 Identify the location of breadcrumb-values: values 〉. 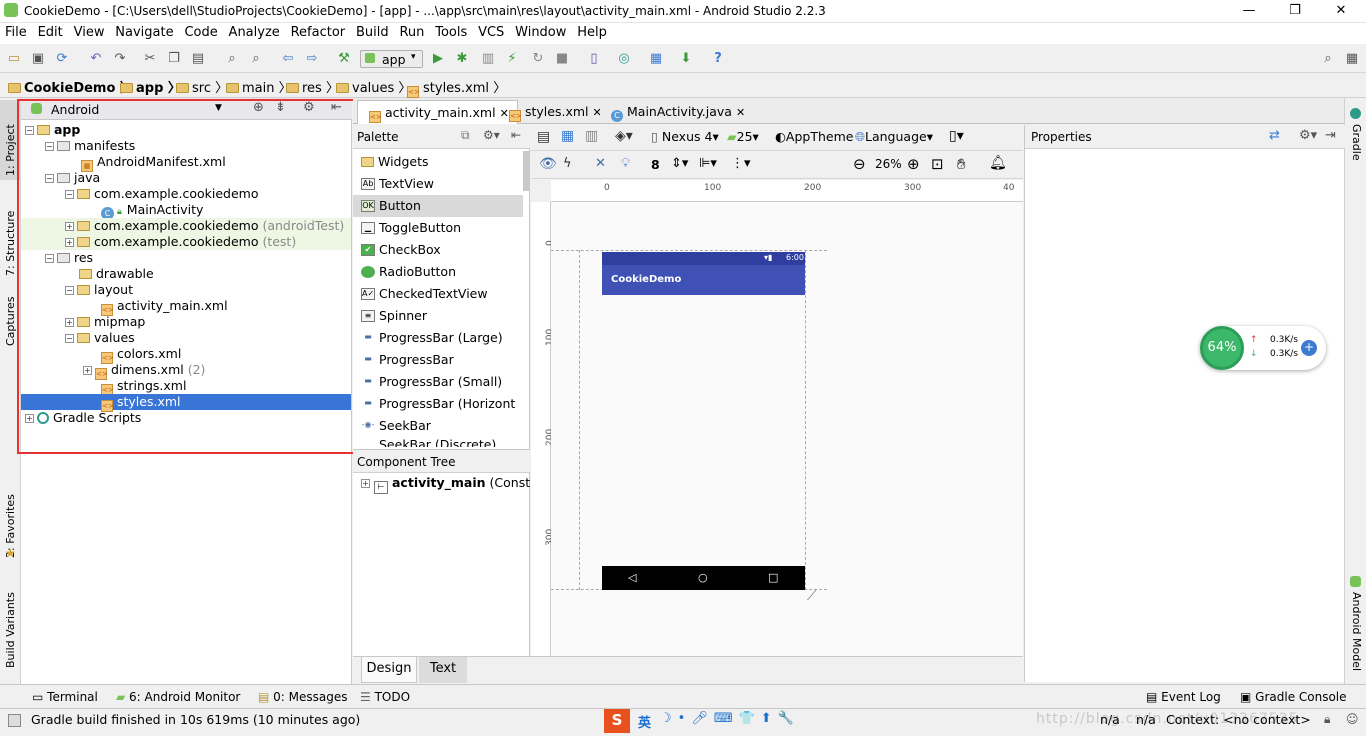
(373, 86).